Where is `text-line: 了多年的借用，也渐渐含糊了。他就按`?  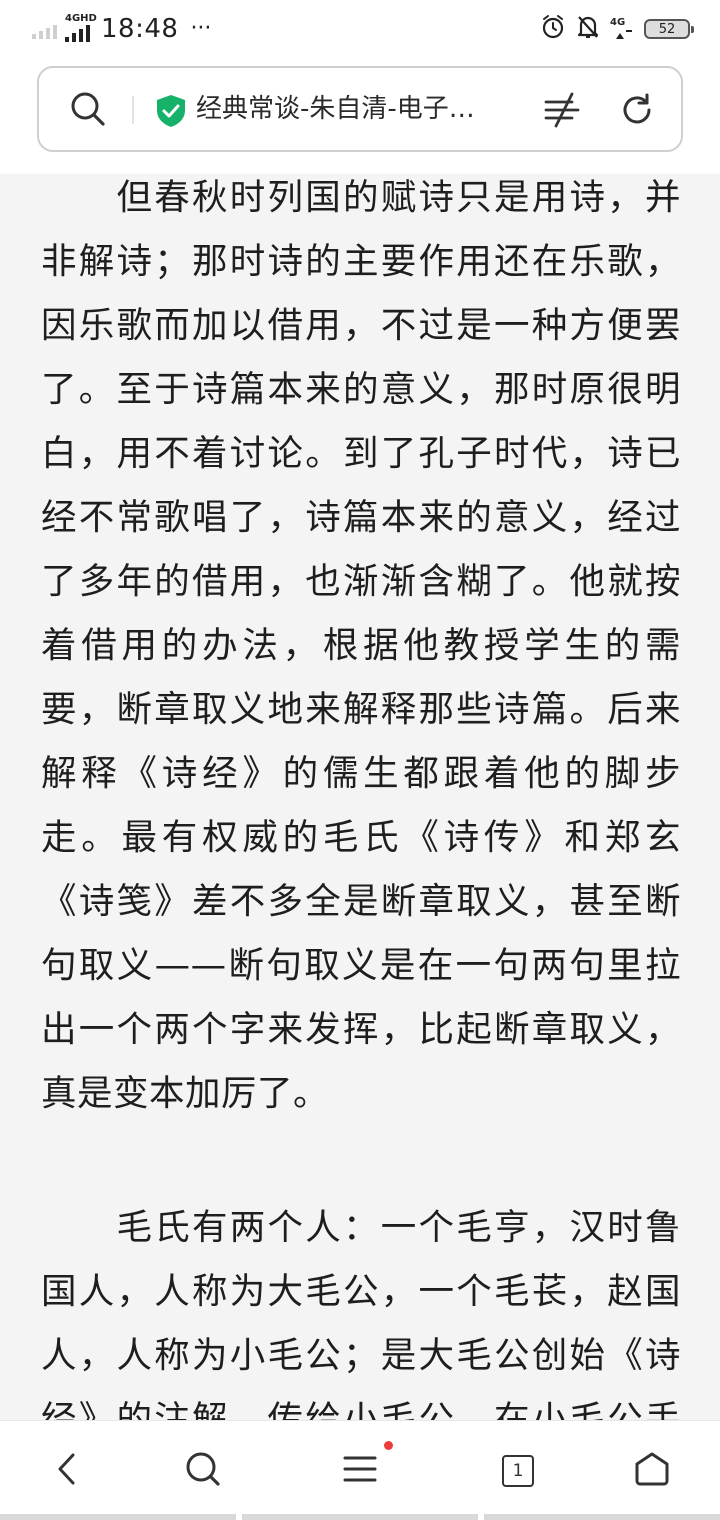
text-line: 了多年的借用，也渐渐含糊了。他就按 is located at coordinates (361, 581).